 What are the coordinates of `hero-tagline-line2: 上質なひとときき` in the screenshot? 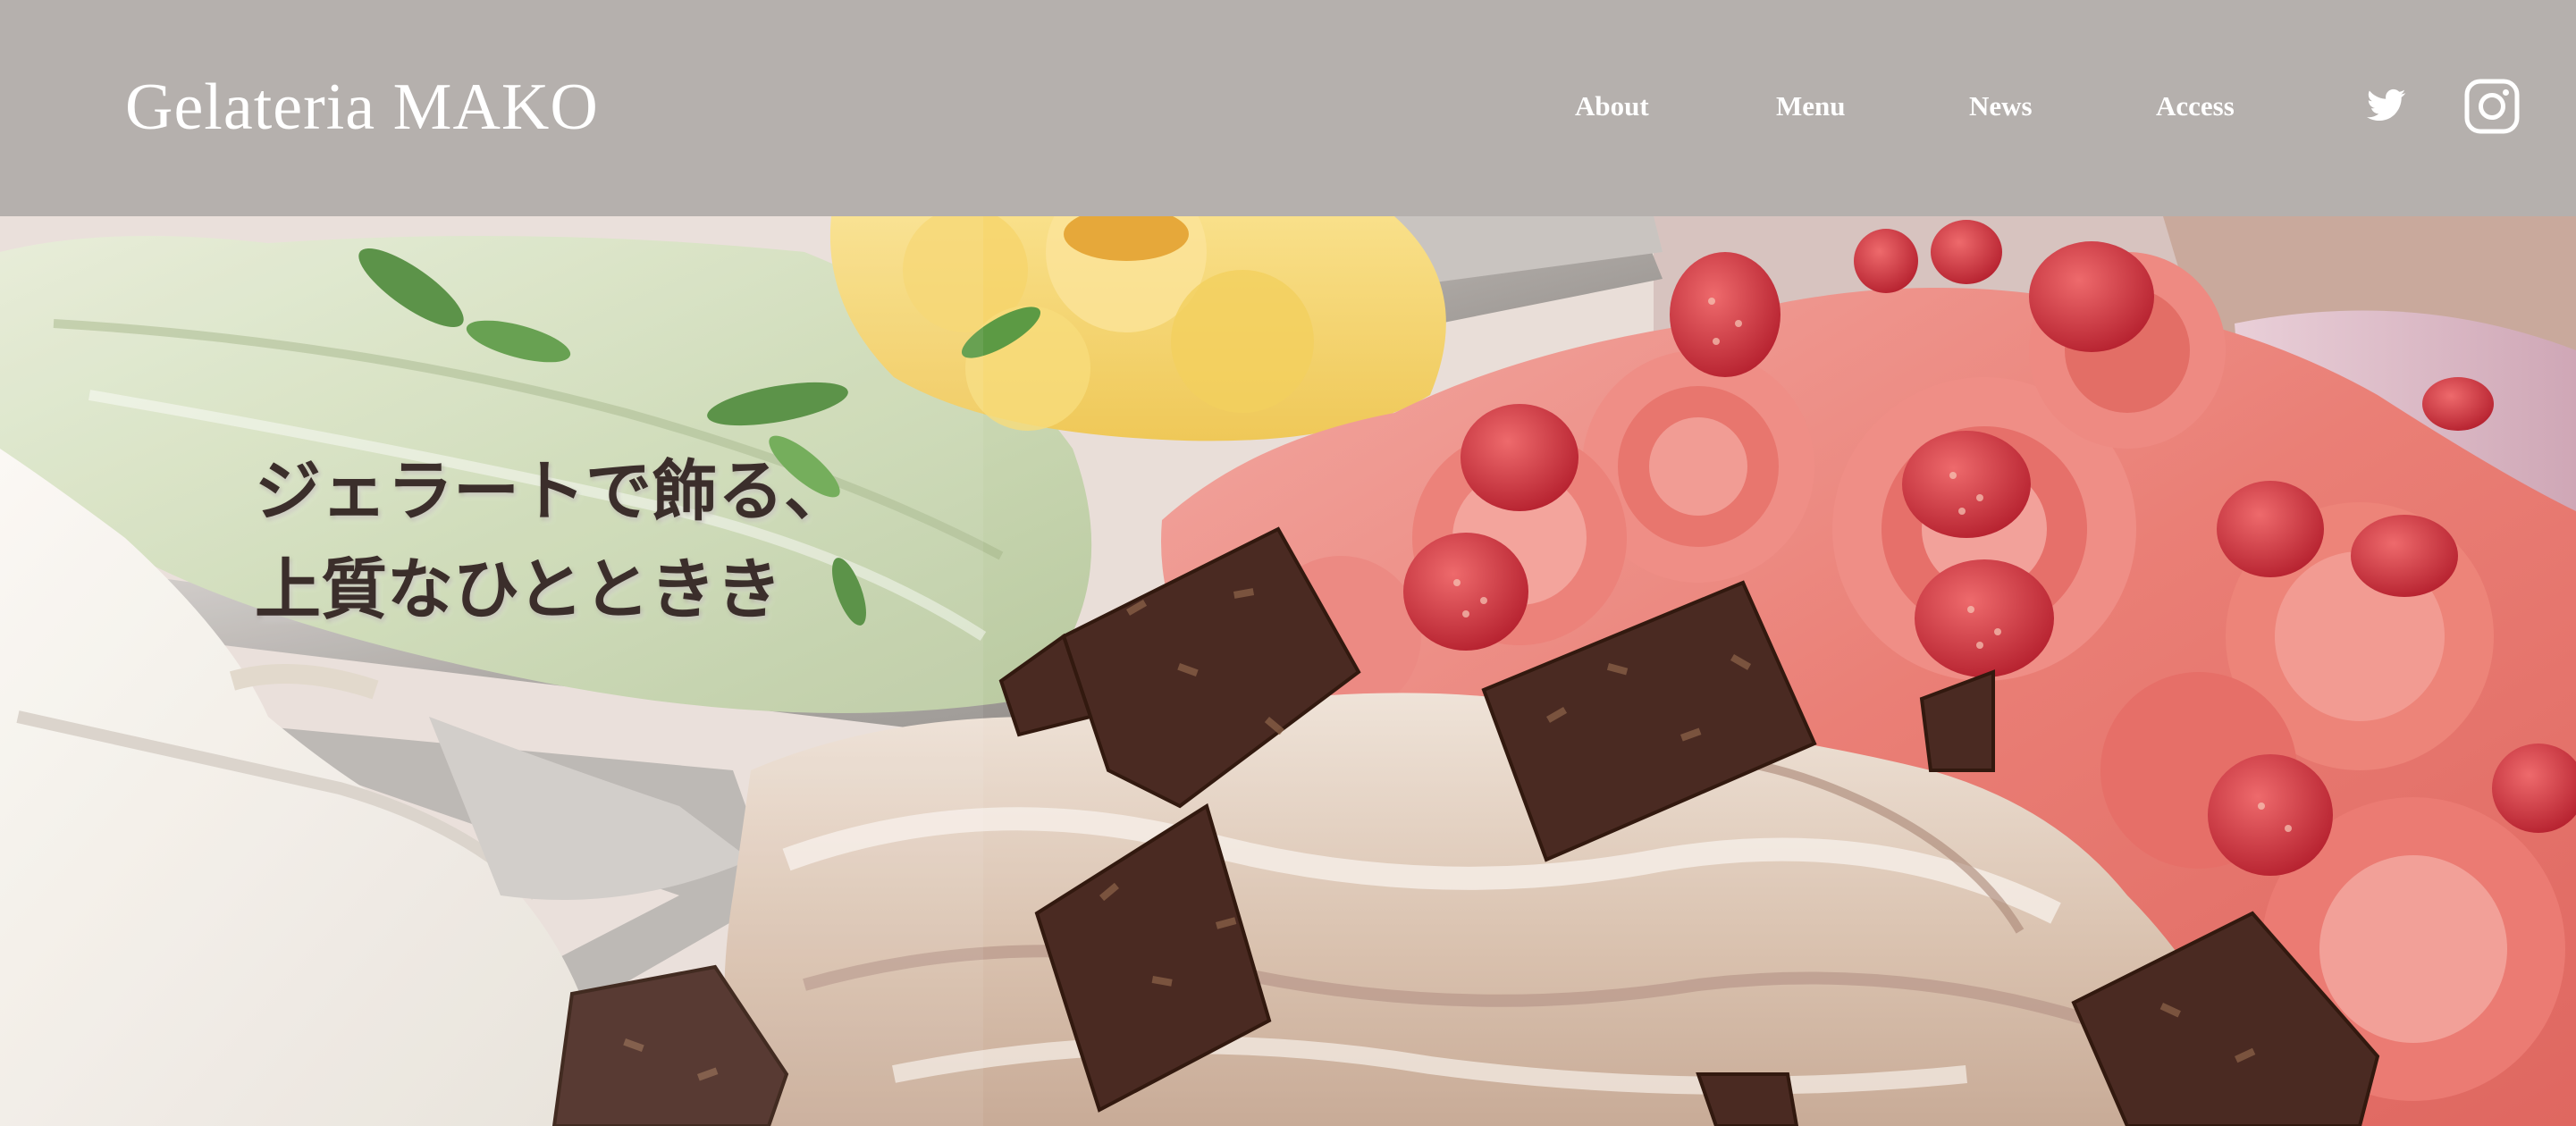 It's located at (519, 590).